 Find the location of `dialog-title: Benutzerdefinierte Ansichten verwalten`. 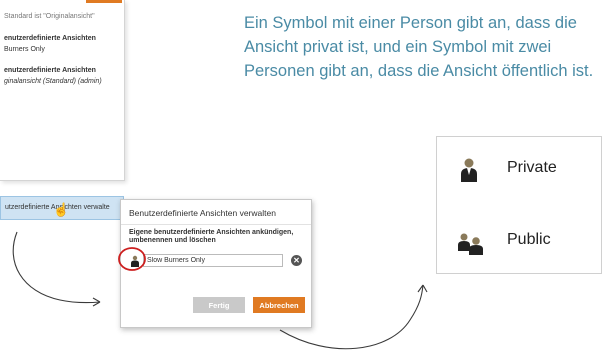

dialog-title: Benutzerdefinierte Ansichten verwalten is located at coordinates (202, 213).